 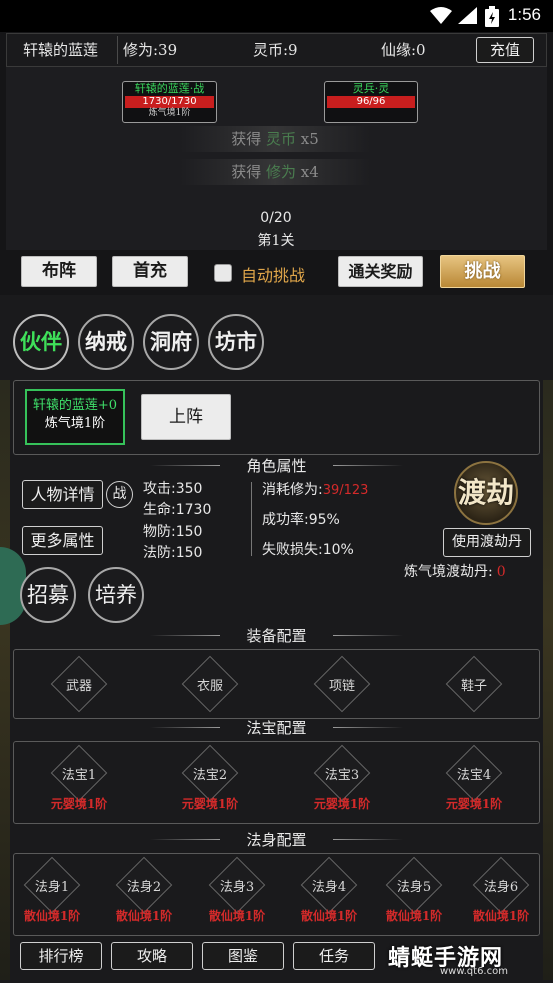 I want to click on side-art-right, so click(x=548, y=680).